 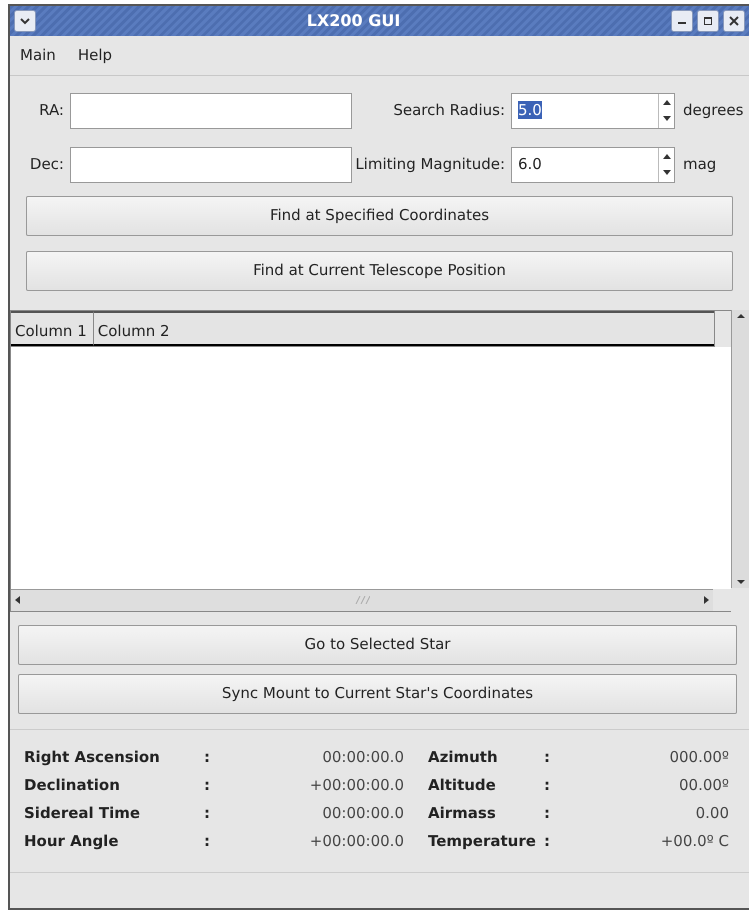 I want to click on maximize-icon, so click(x=708, y=21).